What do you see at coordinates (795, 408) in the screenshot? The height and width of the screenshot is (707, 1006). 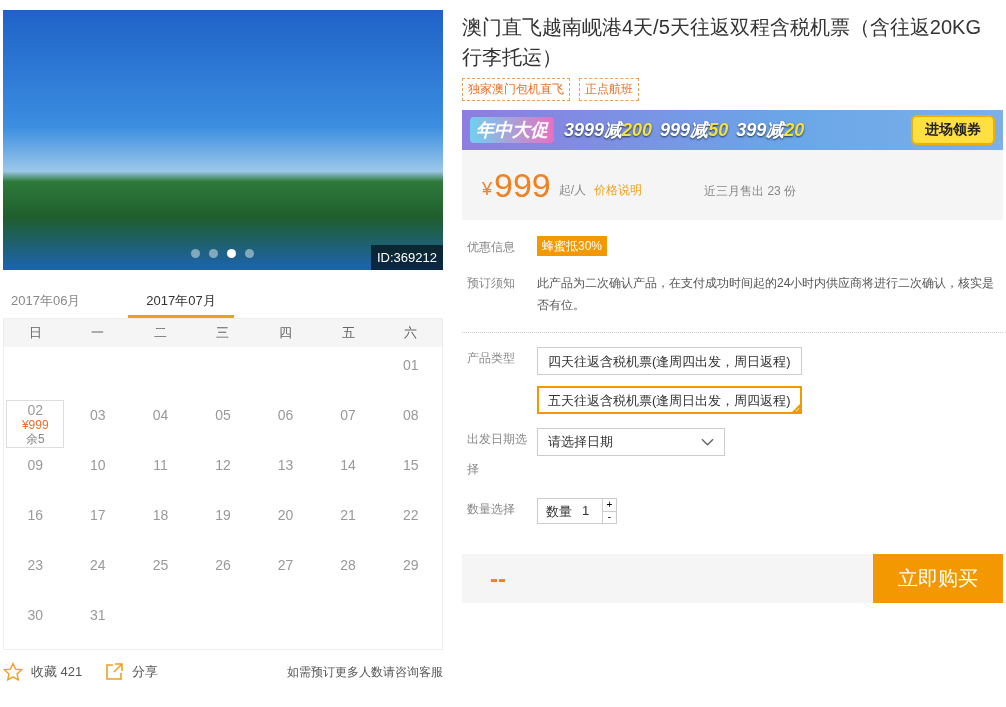 I see `check-icon` at bounding box center [795, 408].